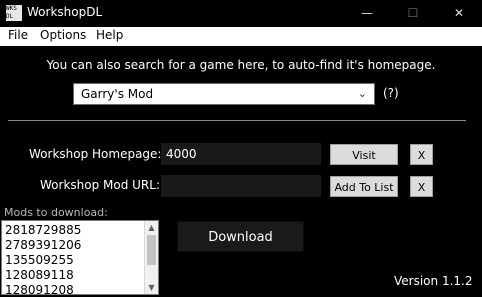 This screenshot has width=482, height=297. I want to click on window-title: WorkshopDL, so click(65, 12).